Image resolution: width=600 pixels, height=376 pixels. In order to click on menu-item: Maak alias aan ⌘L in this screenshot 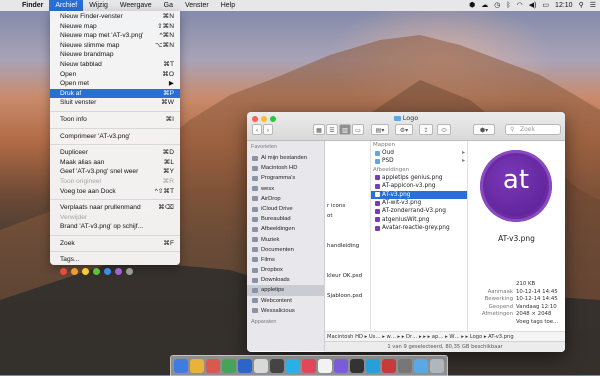, I will do `click(115, 163)`.